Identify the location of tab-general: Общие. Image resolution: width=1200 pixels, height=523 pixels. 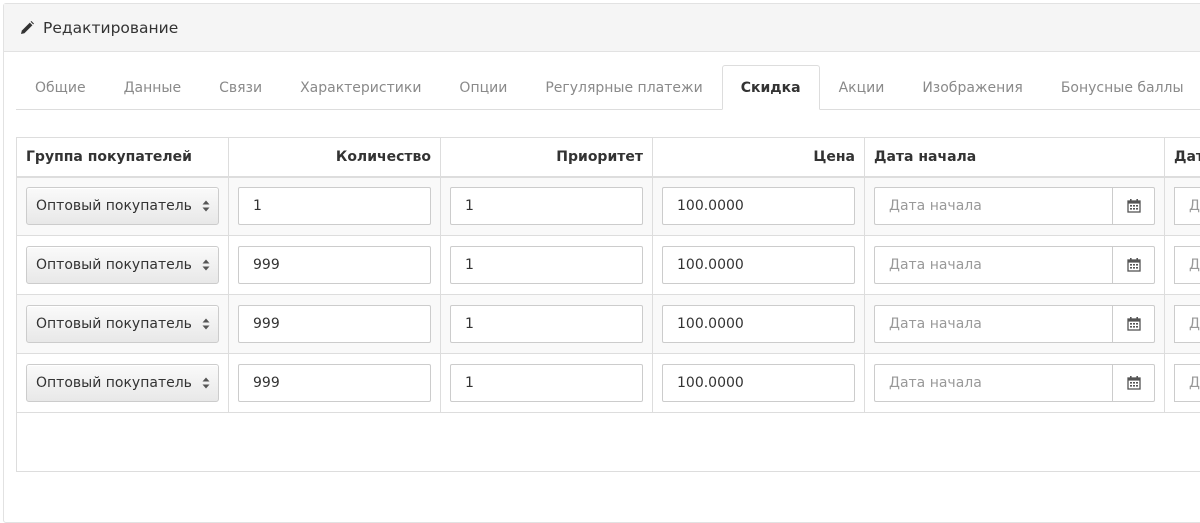
(60, 87).